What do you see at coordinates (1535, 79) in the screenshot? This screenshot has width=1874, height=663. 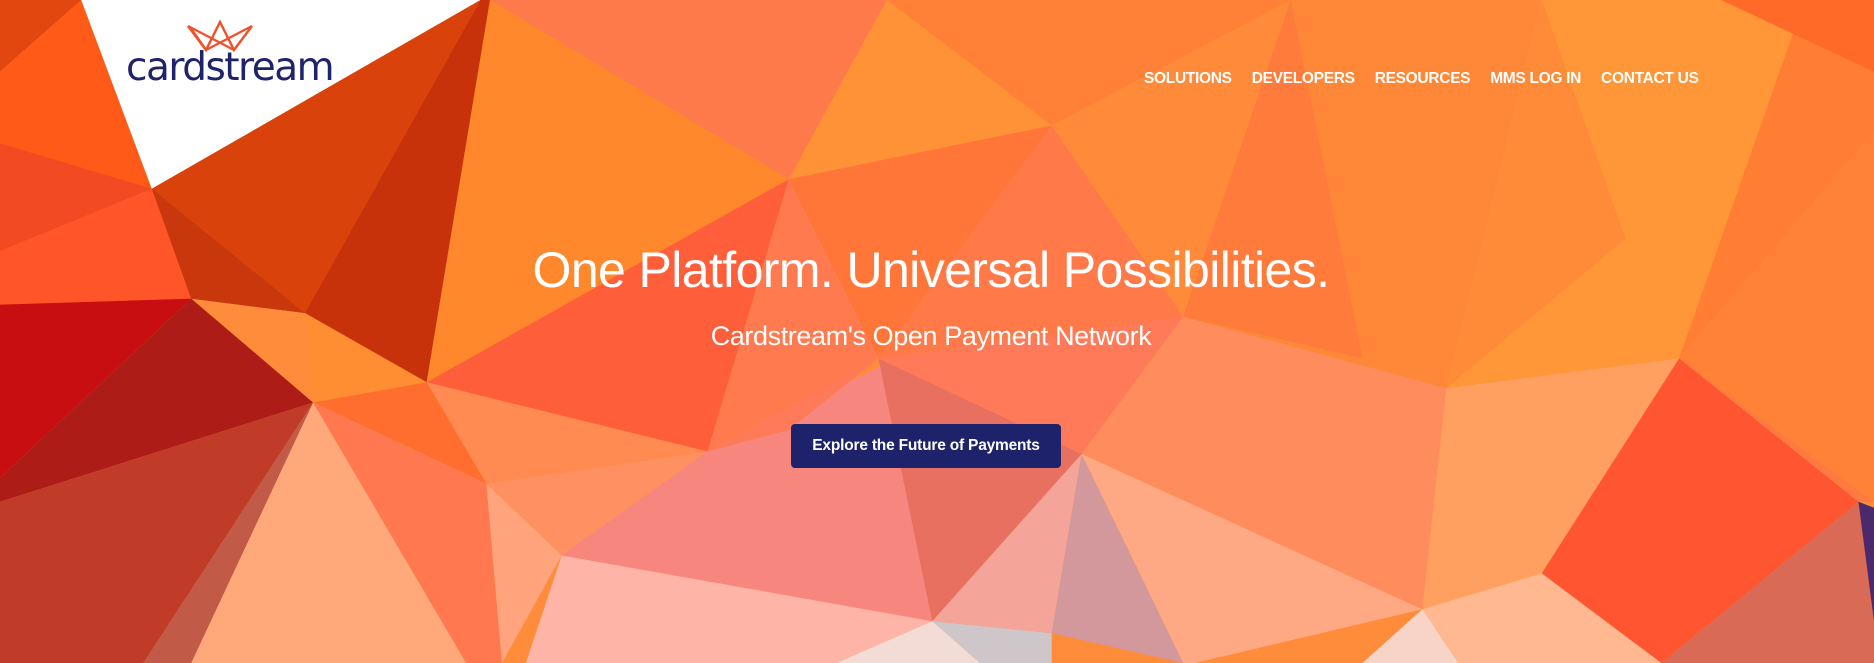 I see `nav-item-mms-log-in: MMS LOG IN` at bounding box center [1535, 79].